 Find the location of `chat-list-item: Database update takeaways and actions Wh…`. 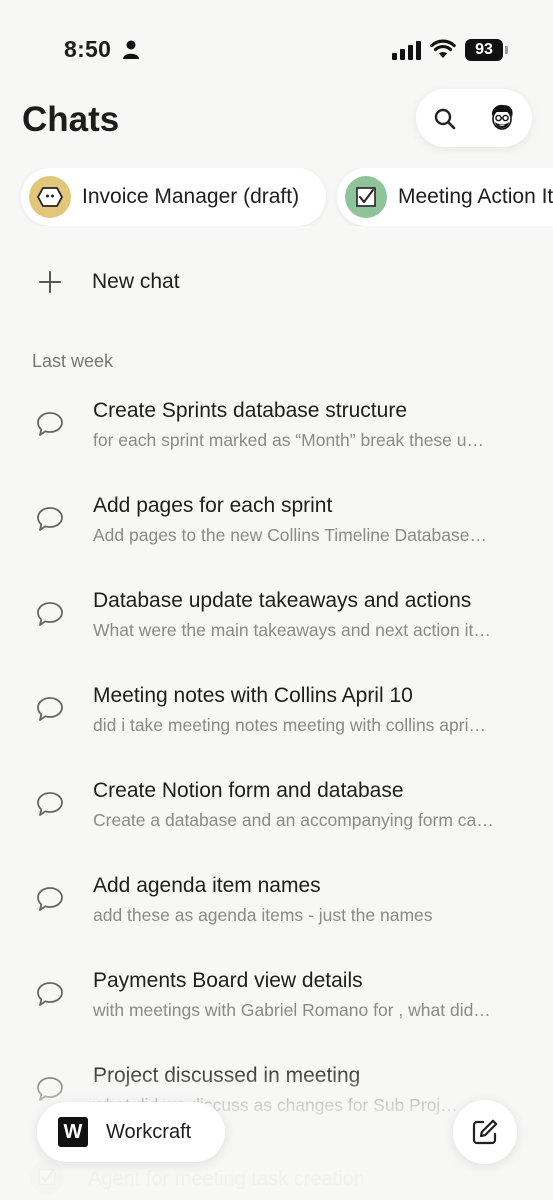

chat-list-item: Database update takeaways and actions Wh… is located at coordinates (276, 622).